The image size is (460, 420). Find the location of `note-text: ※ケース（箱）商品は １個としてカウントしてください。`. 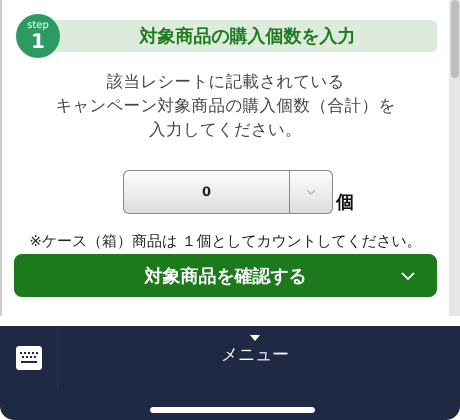

note-text: ※ケース（箱）商品は １個としてカウントしてください。 is located at coordinates (225, 241).